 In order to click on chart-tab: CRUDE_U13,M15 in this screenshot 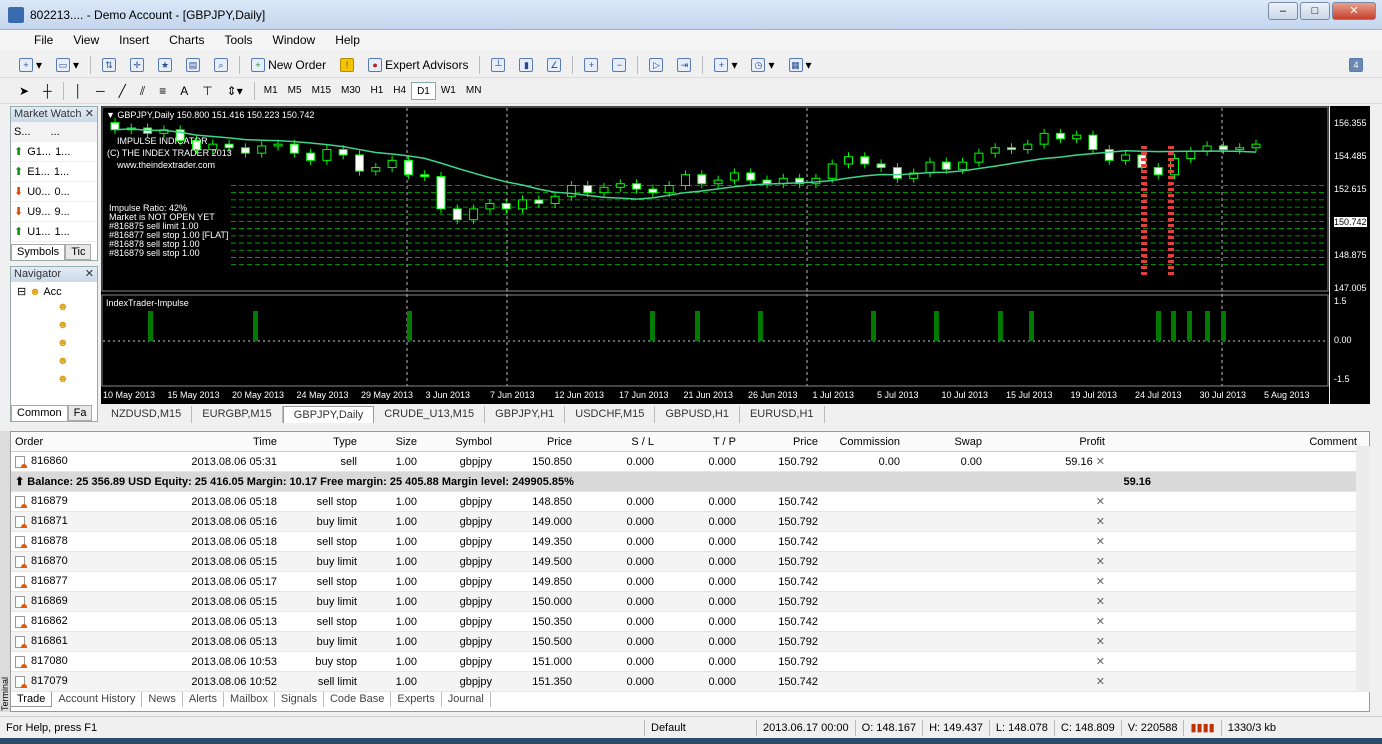, I will do `click(430, 414)`.